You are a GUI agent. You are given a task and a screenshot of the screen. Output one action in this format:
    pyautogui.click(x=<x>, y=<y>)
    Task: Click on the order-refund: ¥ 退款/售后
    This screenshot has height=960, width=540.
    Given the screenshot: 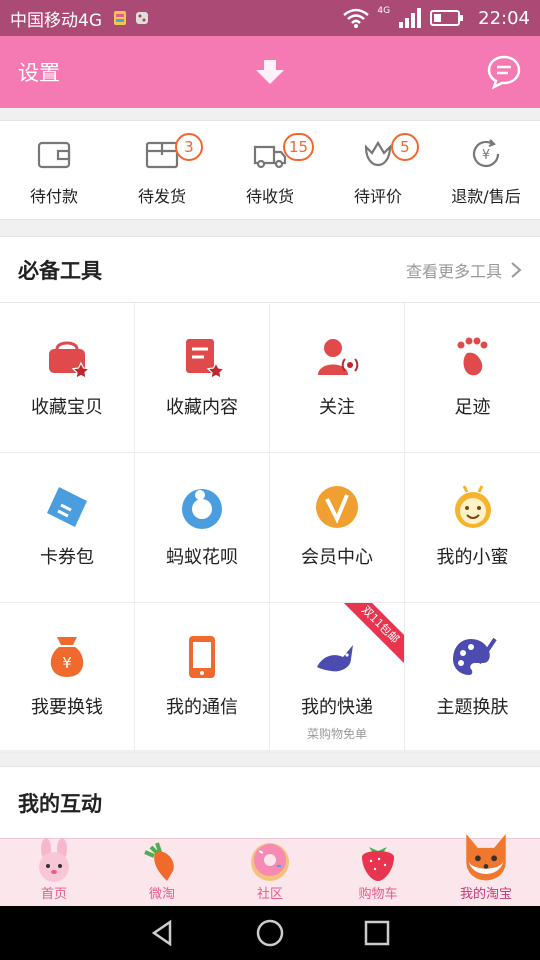 What is the action you would take?
    pyautogui.click(x=486, y=170)
    